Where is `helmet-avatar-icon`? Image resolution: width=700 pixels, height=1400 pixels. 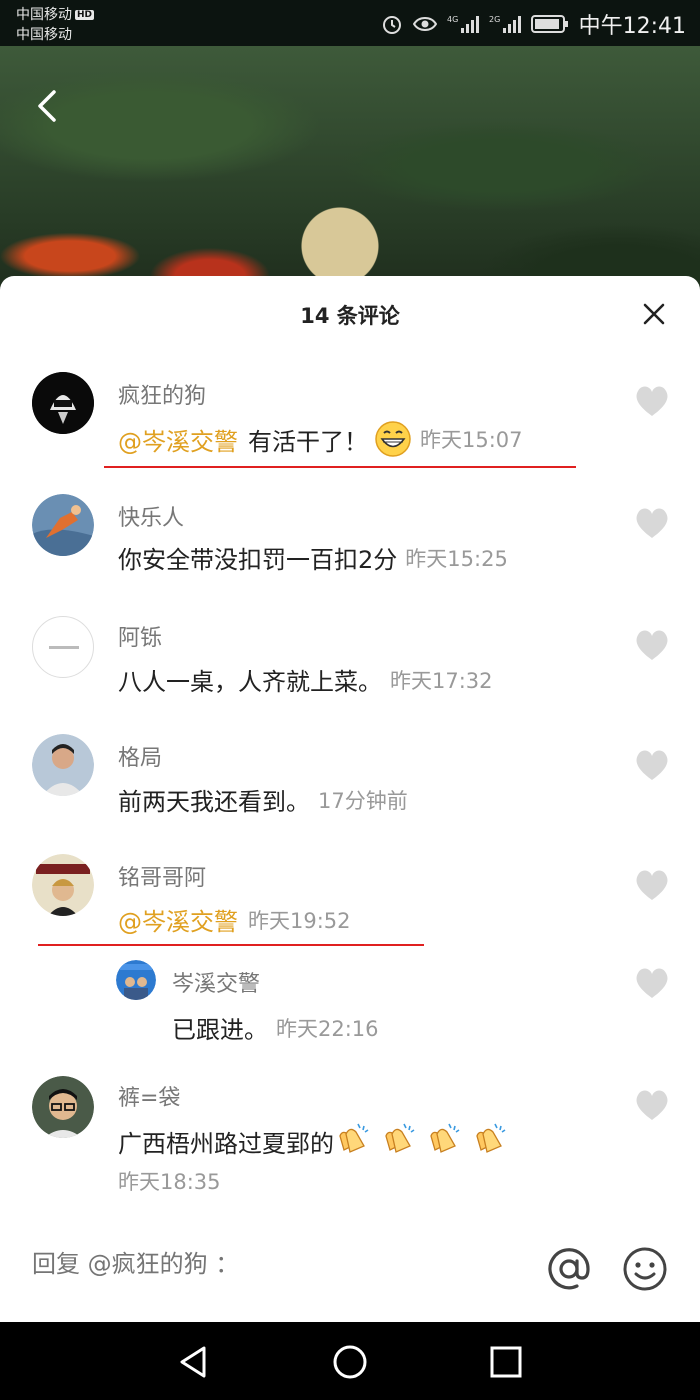
helmet-avatar-icon is located at coordinates (63, 403).